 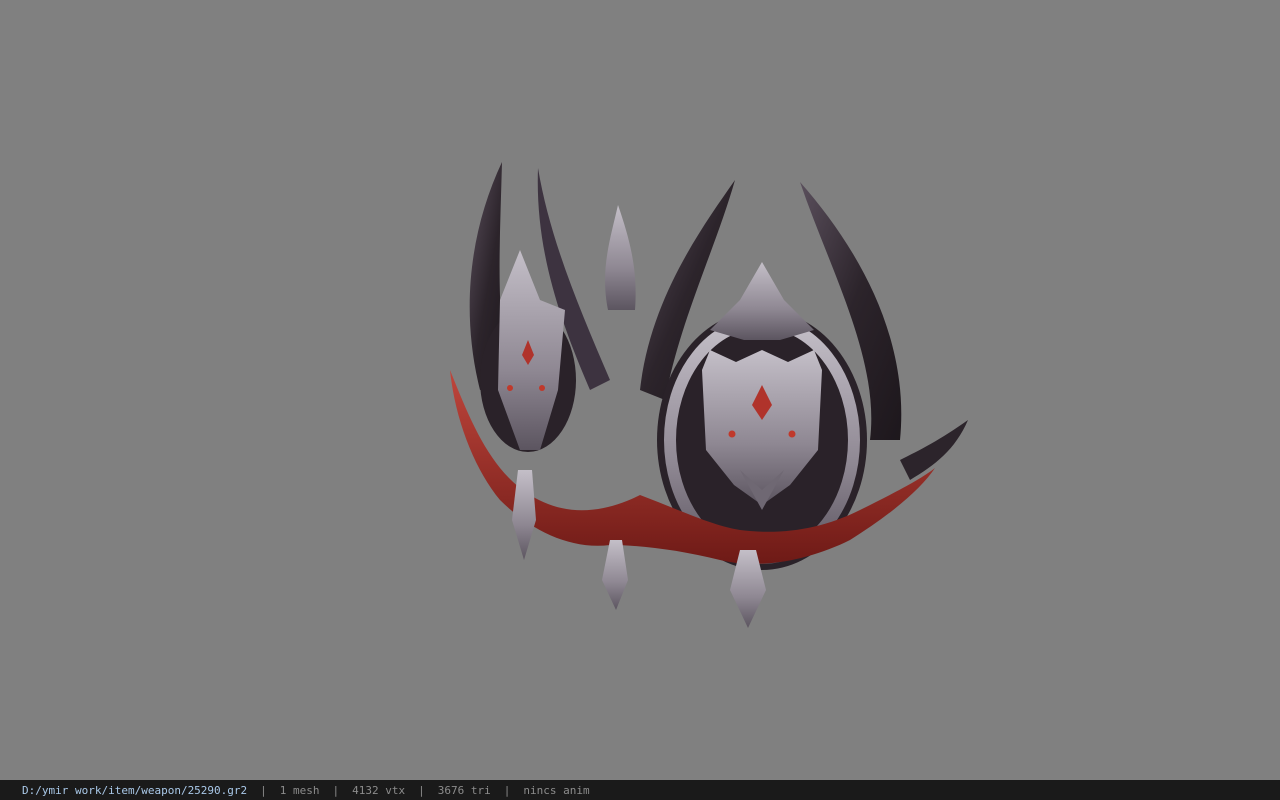 What do you see at coordinates (556, 790) in the screenshot?
I see `animation-status-label: nincs anim` at bounding box center [556, 790].